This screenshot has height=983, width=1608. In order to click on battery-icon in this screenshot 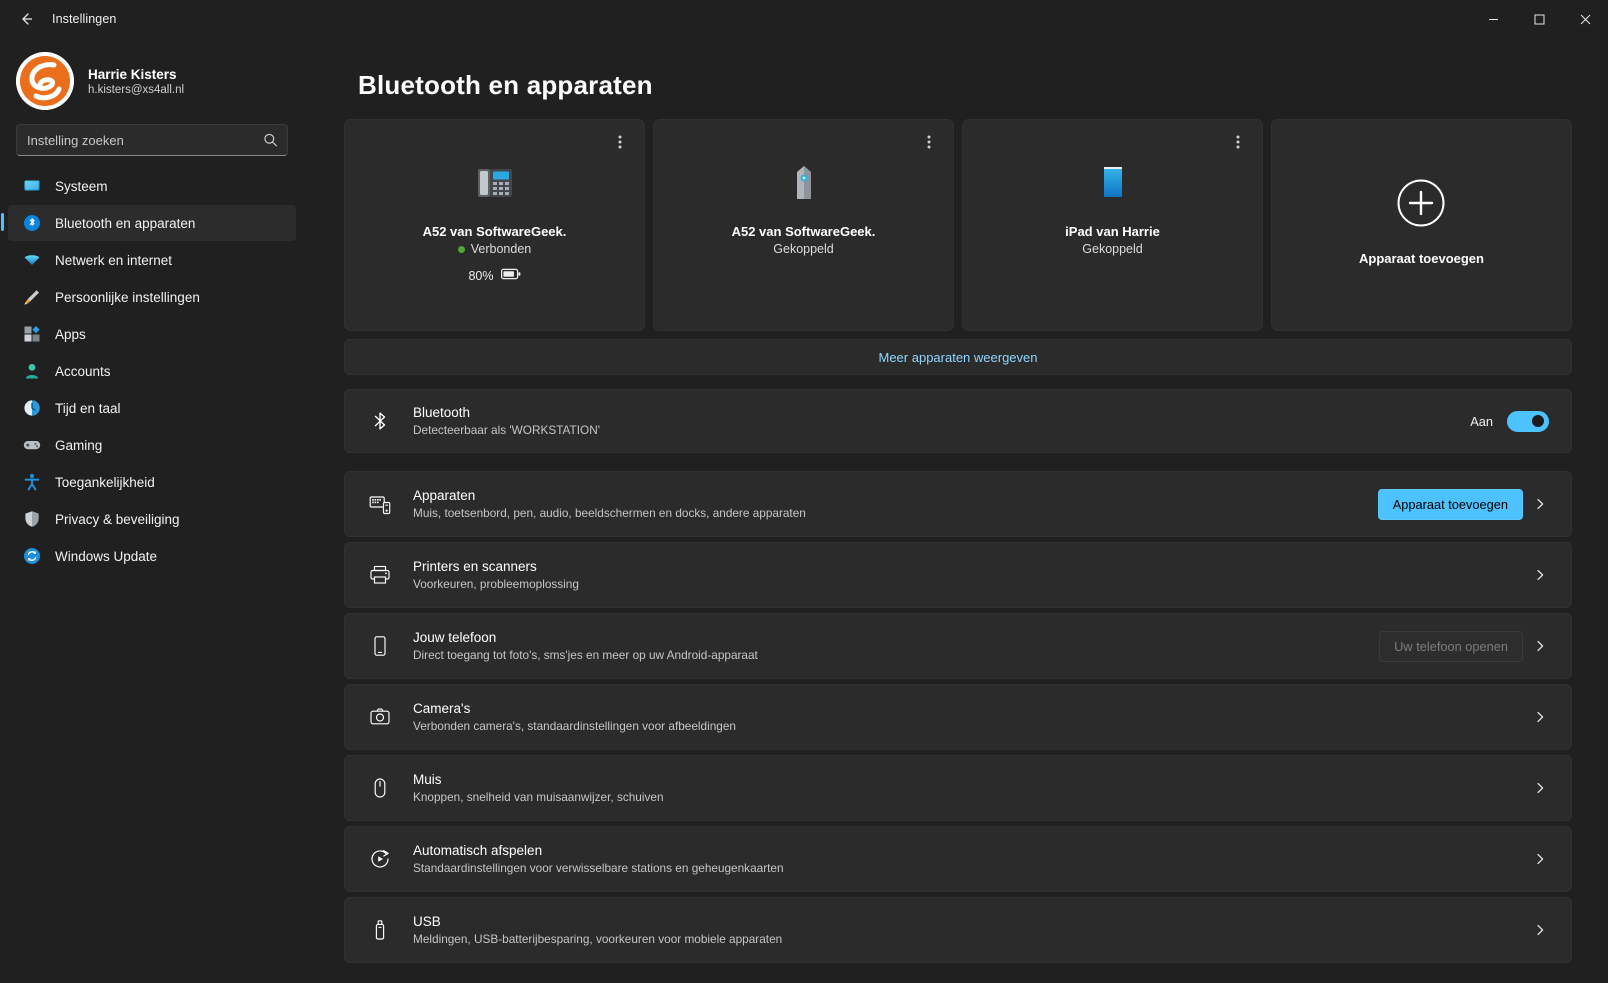, I will do `click(510, 275)`.